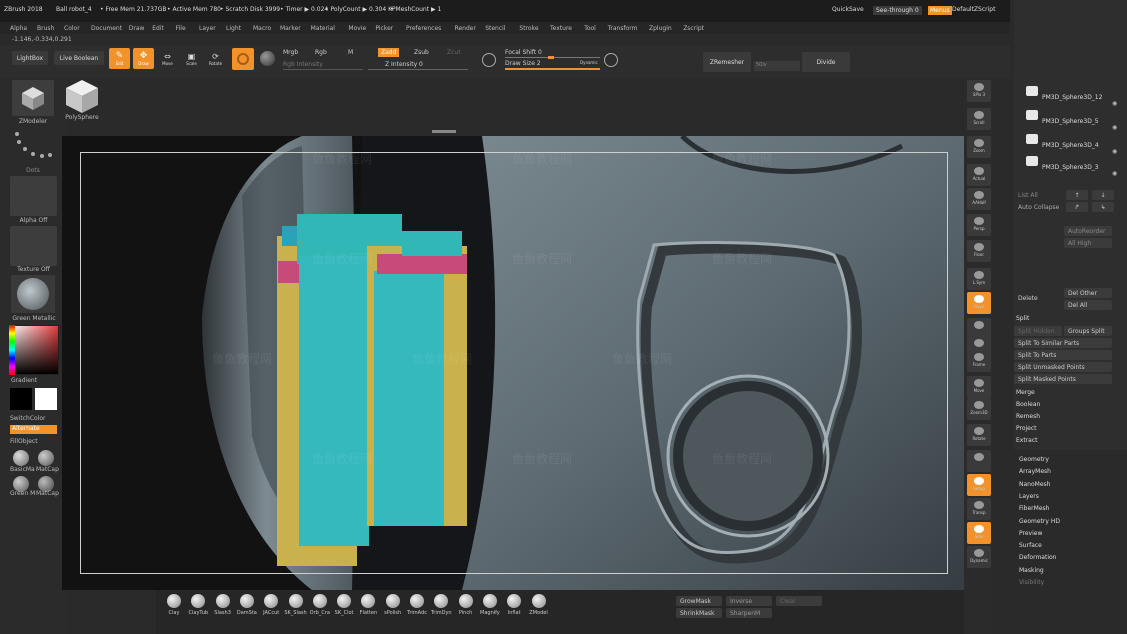 Image resolution: width=1127 pixels, height=634 pixels. What do you see at coordinates (1027, 440) in the screenshot?
I see `extract-section: Extract` at bounding box center [1027, 440].